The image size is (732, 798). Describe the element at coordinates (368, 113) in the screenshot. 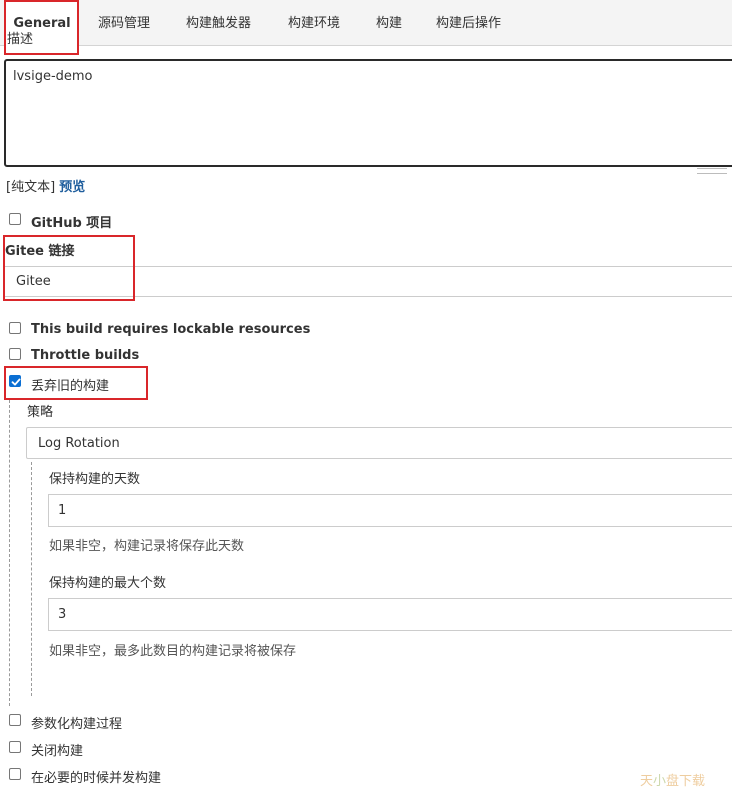

I see `description-textarea: lvsige-demo` at that location.